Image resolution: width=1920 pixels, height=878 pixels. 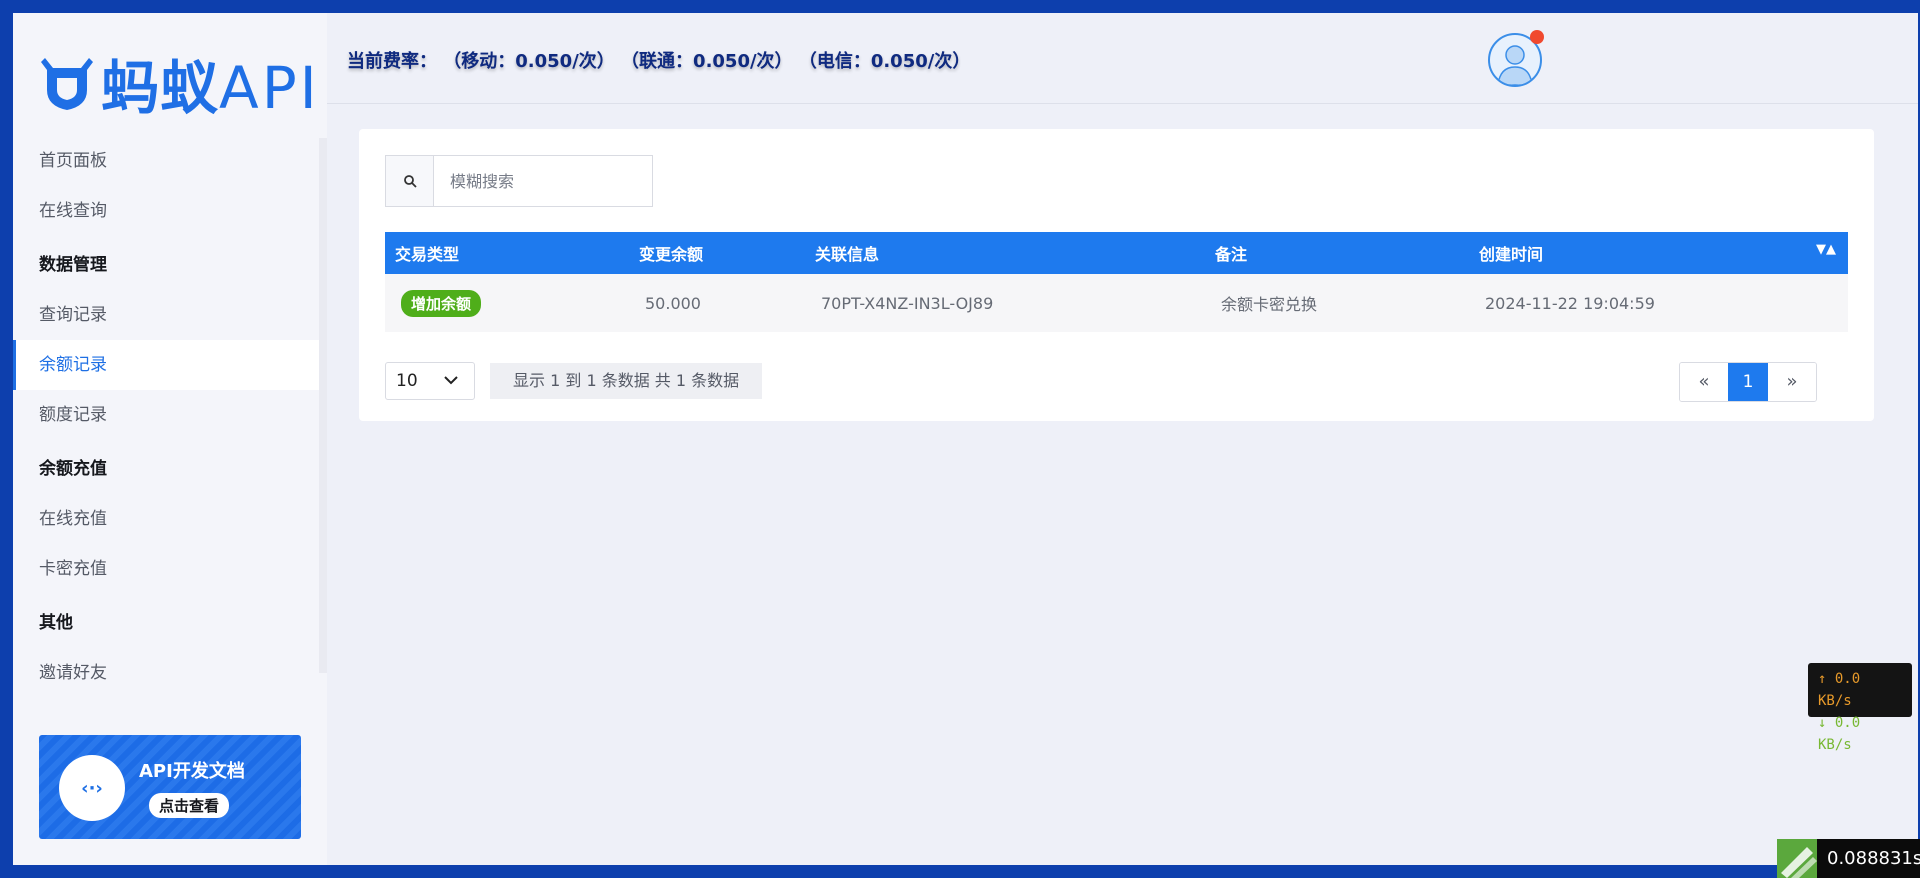 I want to click on next-page-button: », so click(x=1792, y=382).